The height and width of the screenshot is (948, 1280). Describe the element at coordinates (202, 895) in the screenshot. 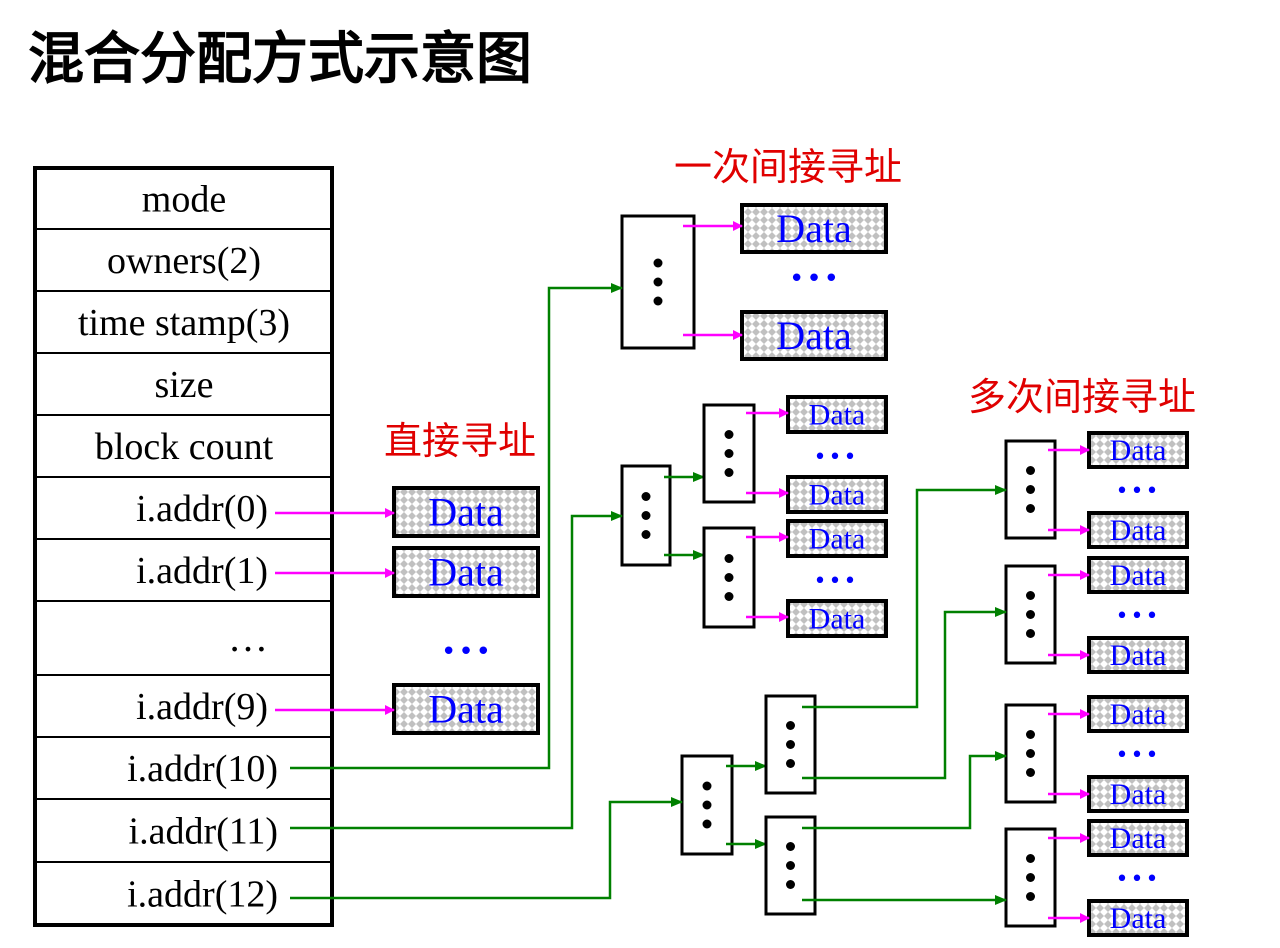

I see `inode-field: i.addr(12)` at that location.